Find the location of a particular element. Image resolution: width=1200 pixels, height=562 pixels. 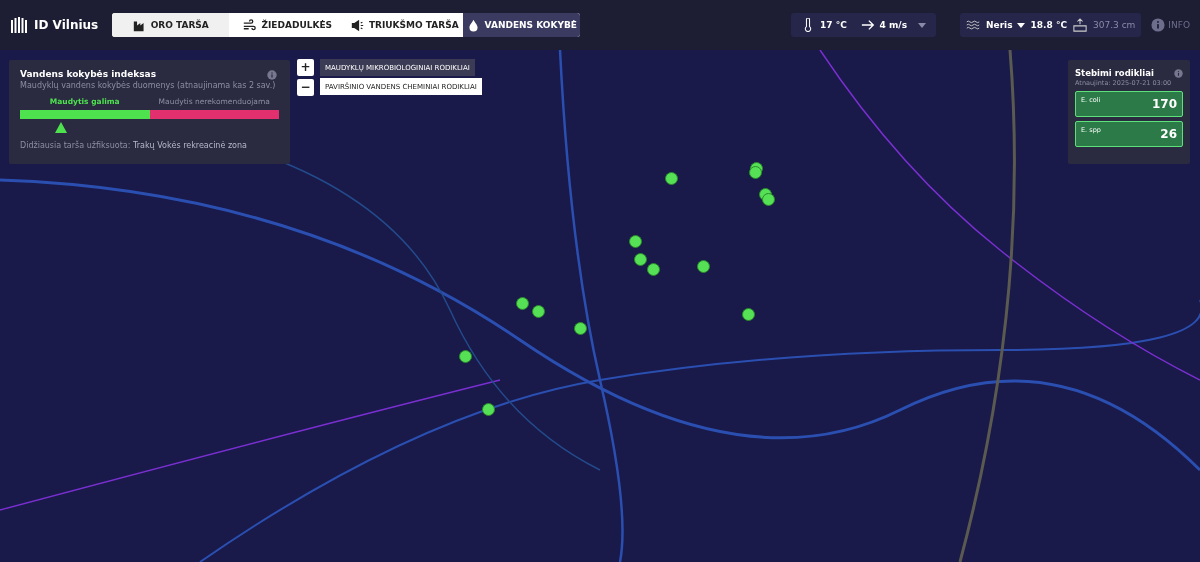

indicator-value: 170 is located at coordinates (1164, 104).